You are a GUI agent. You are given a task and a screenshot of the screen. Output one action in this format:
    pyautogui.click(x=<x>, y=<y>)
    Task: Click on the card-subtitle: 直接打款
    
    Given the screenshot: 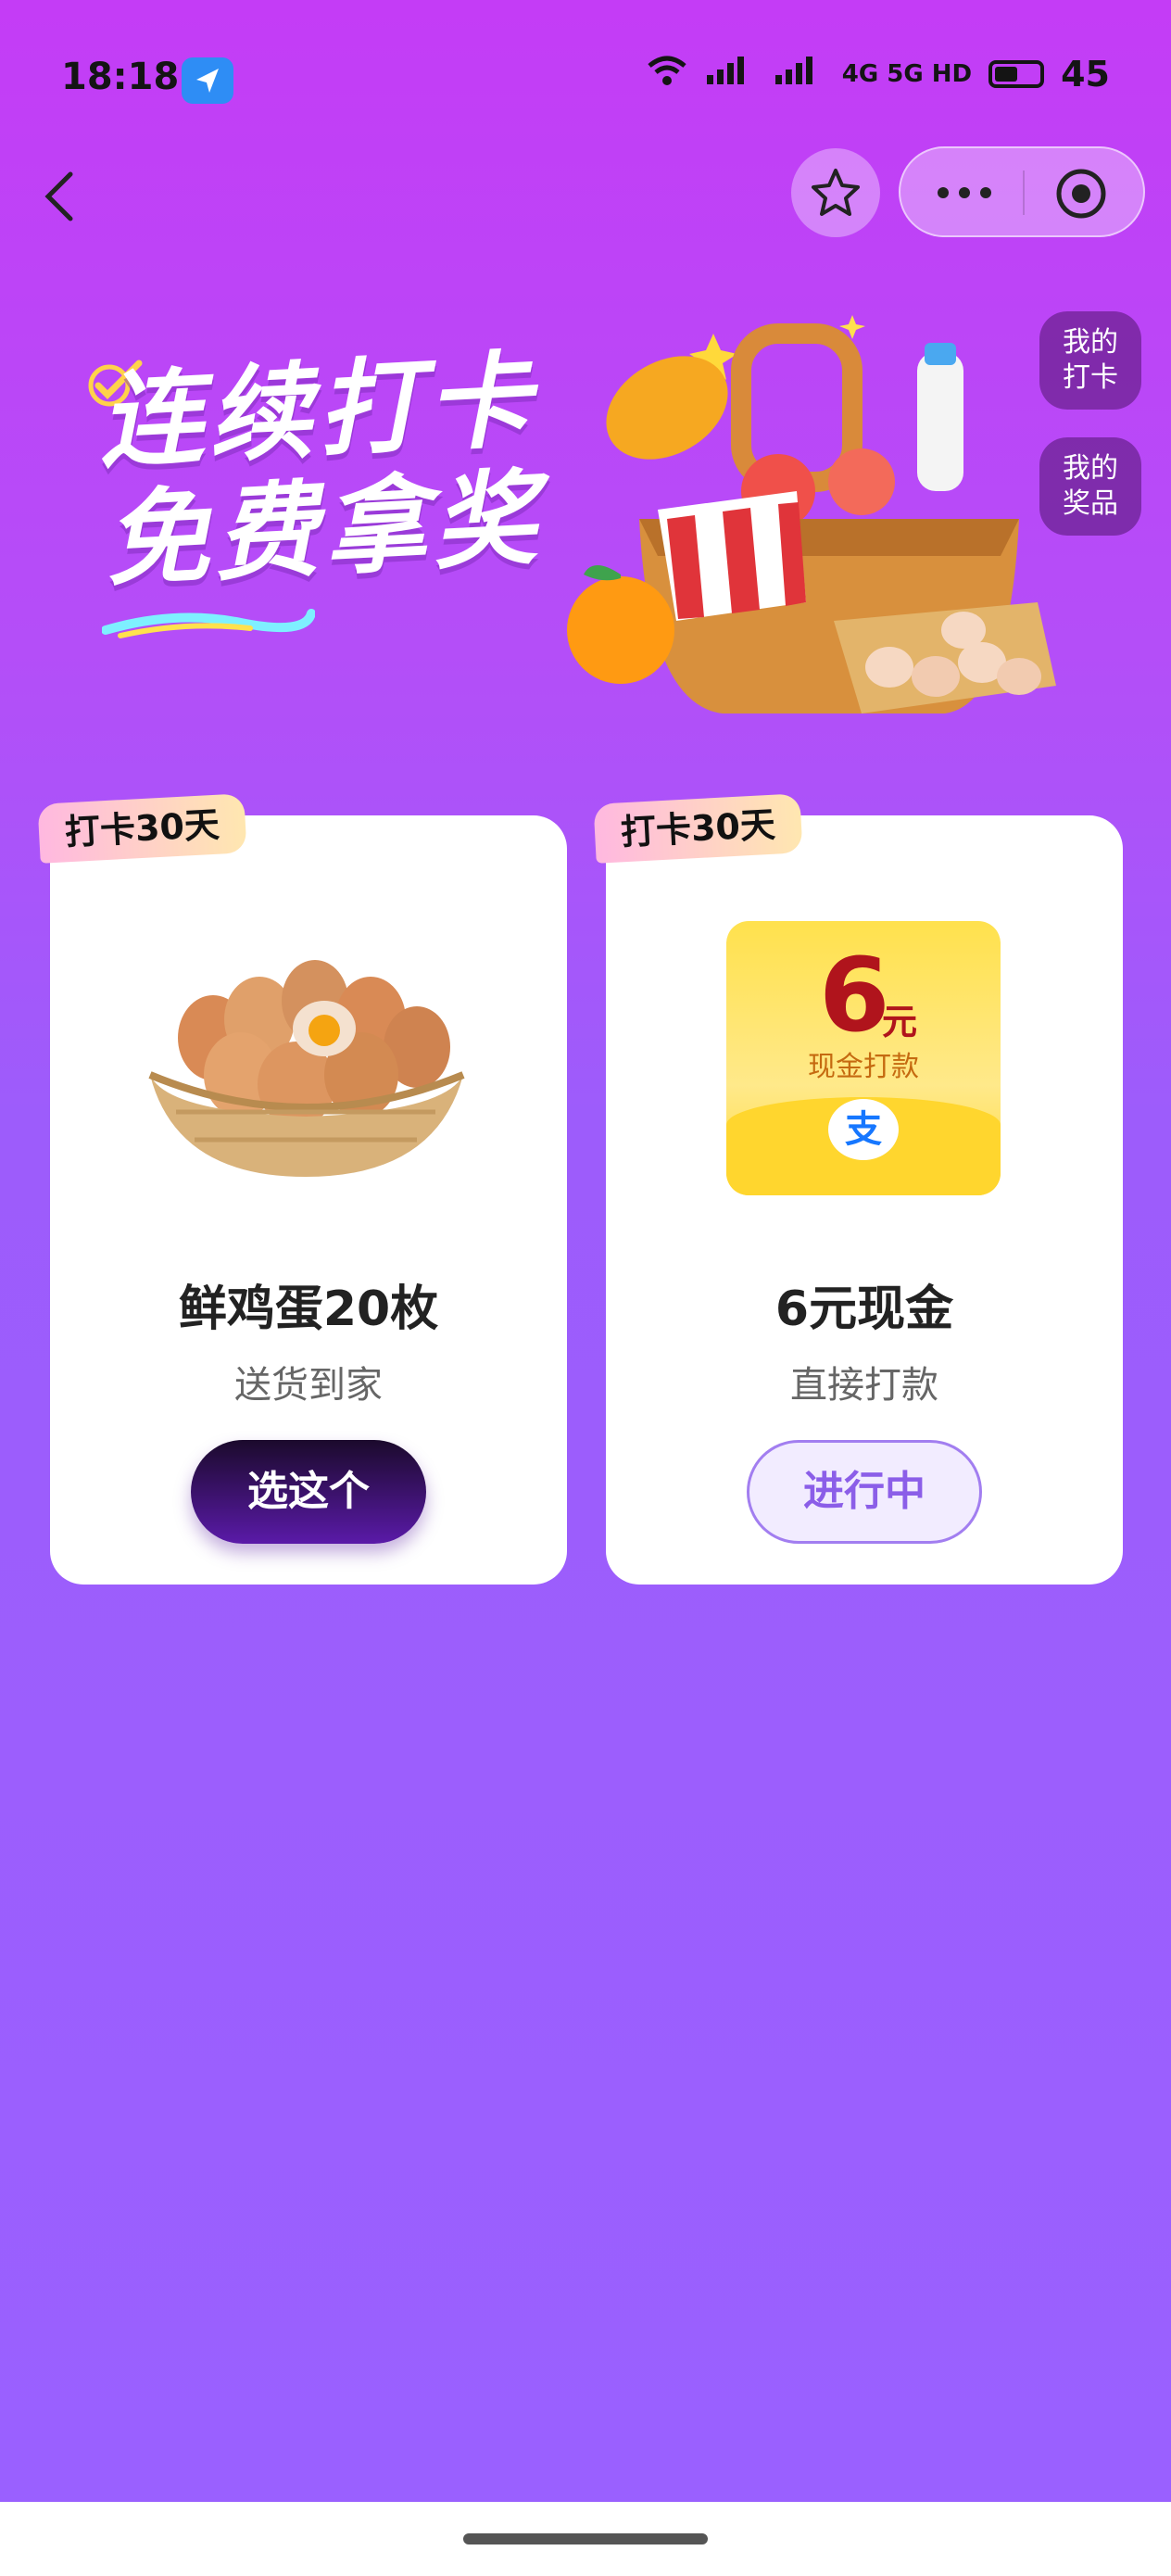 What is the action you would take?
    pyautogui.click(x=864, y=1386)
    